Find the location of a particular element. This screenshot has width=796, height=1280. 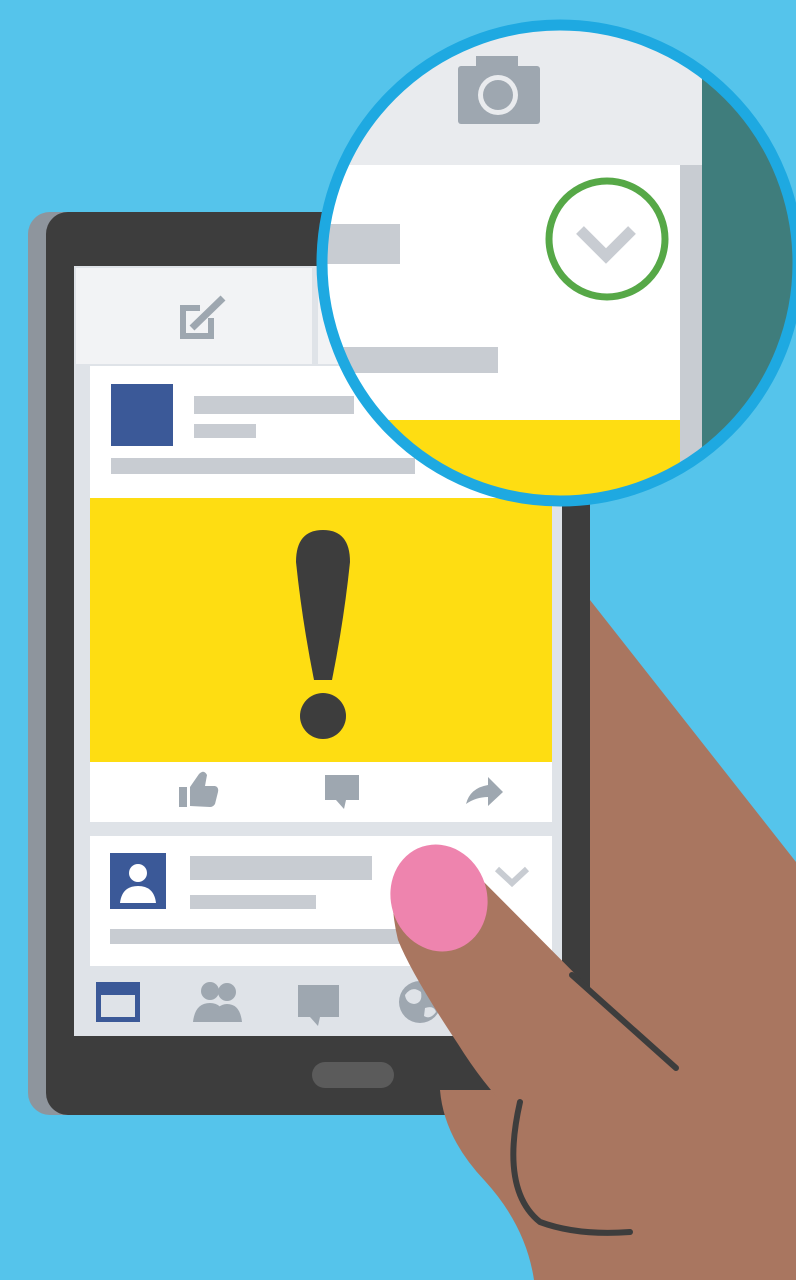

post-text-placeholder is located at coordinates (263, 466).